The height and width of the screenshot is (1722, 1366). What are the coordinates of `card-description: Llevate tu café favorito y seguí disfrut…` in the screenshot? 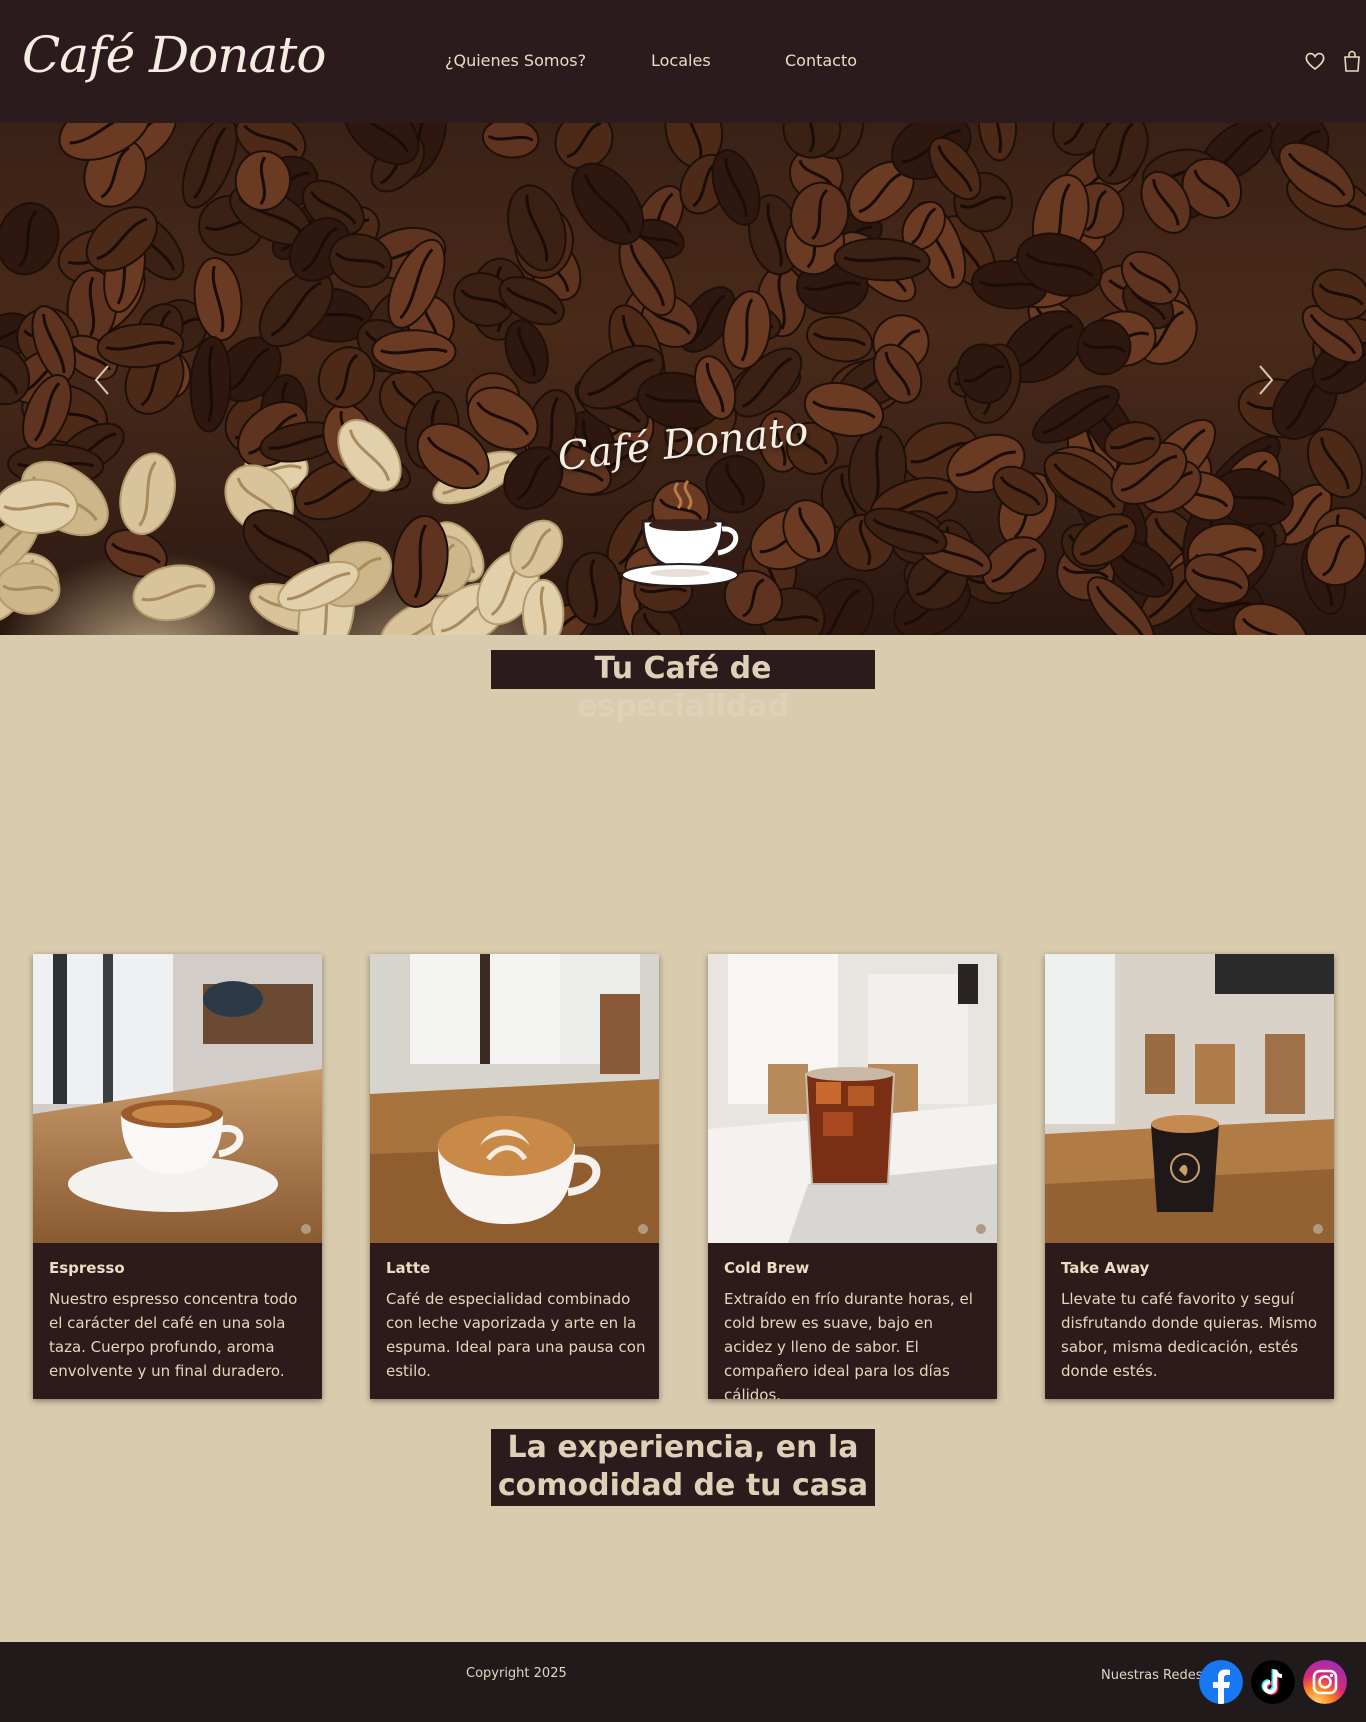 It's located at (1189, 1335).